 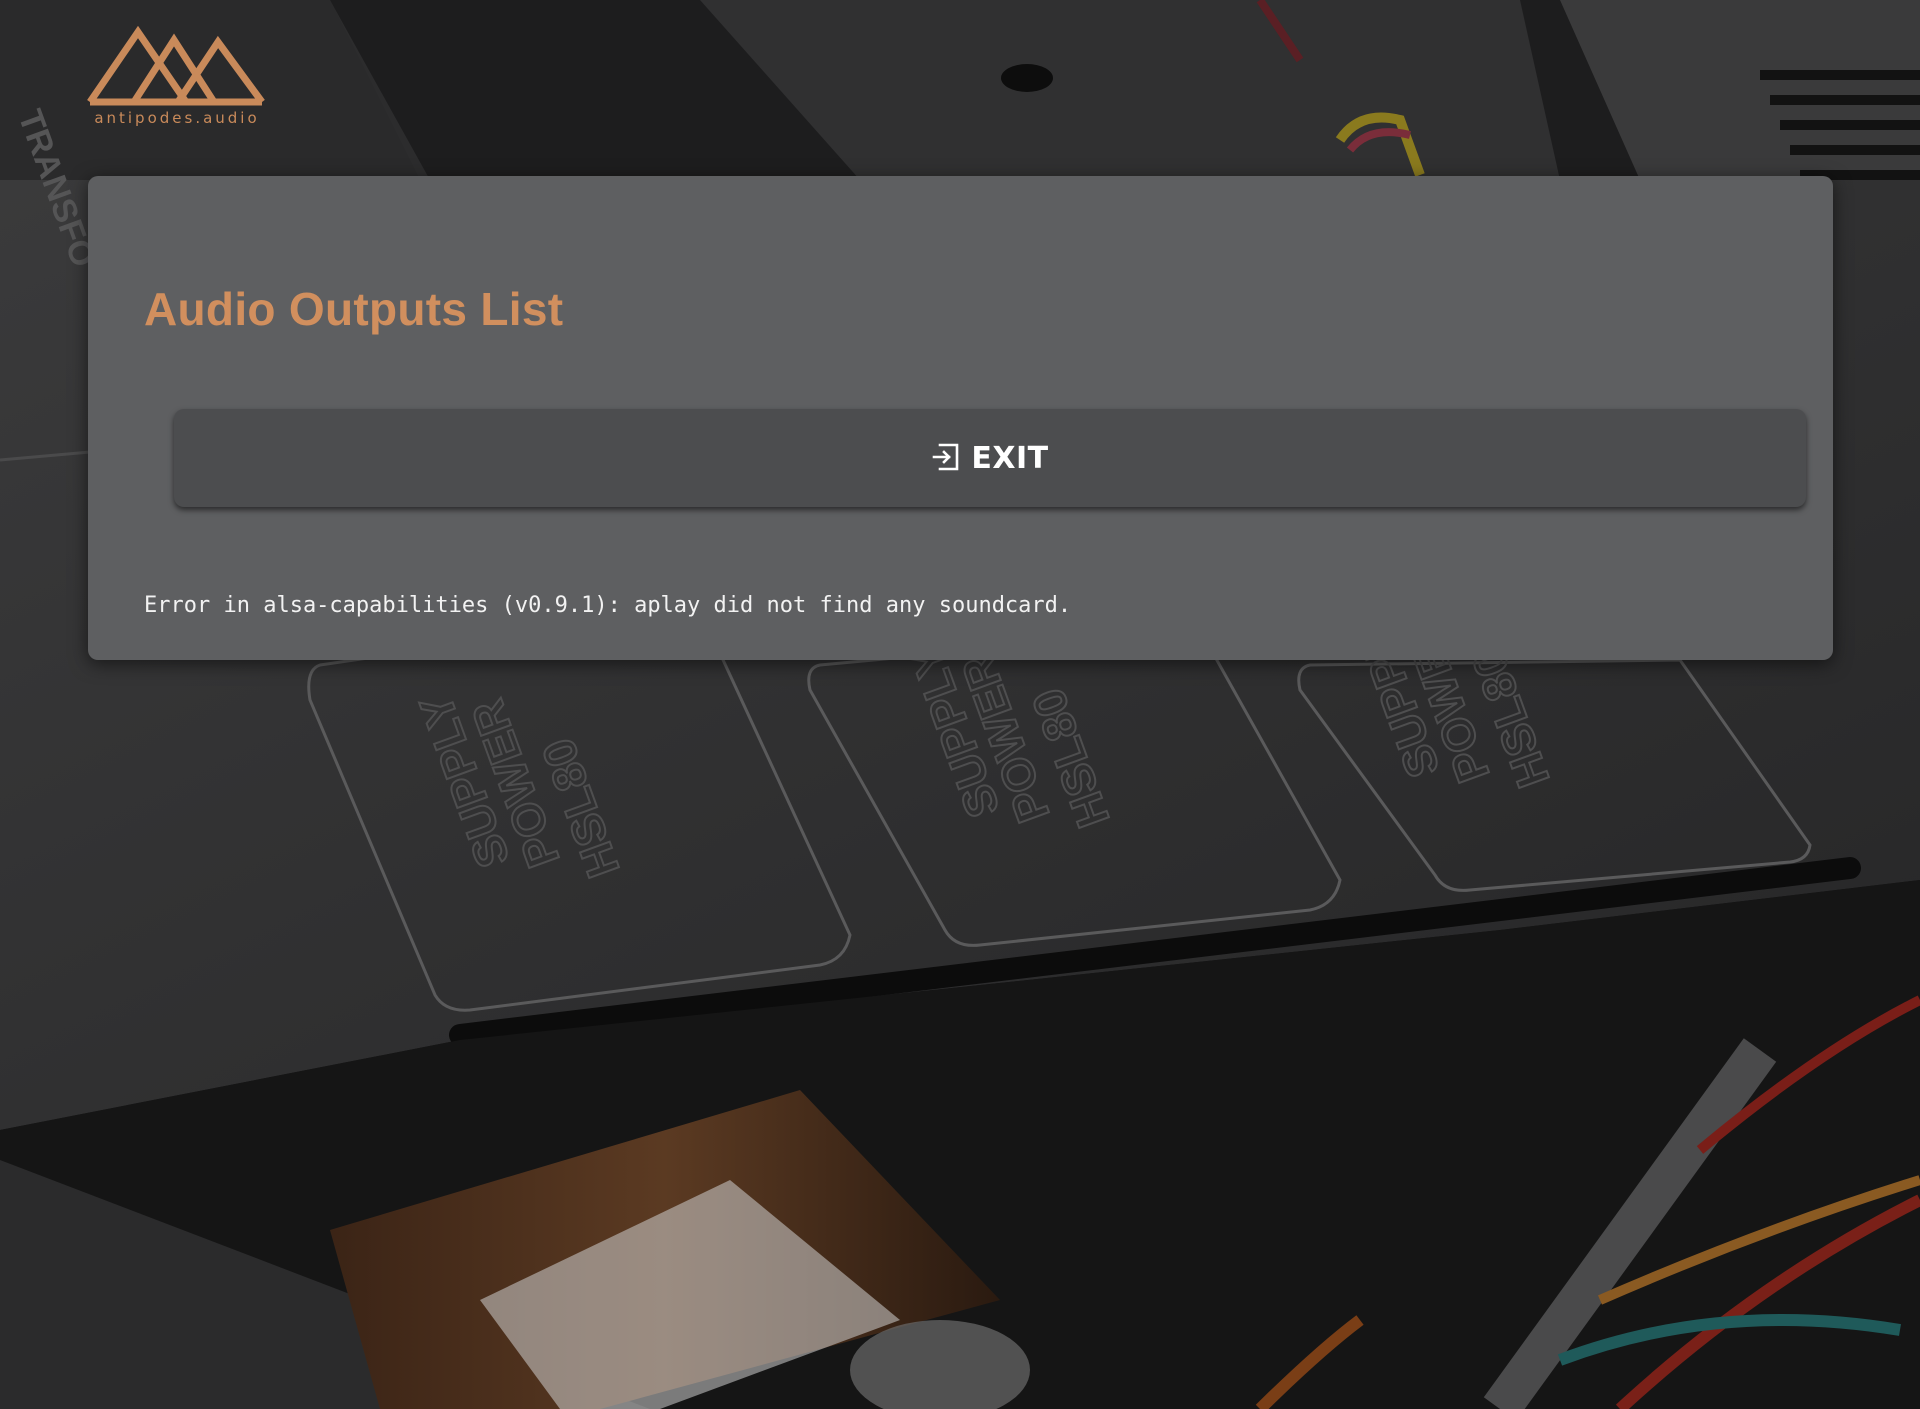 I want to click on logo-text: antipodes.audio, so click(x=177, y=118).